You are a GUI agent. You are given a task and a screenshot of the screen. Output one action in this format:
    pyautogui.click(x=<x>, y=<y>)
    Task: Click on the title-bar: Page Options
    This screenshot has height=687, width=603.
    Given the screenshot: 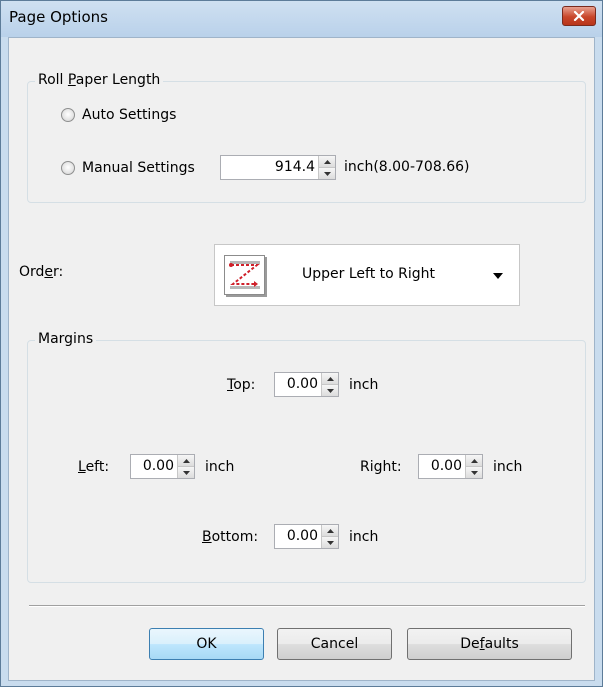 What is the action you would take?
    pyautogui.click(x=301, y=19)
    